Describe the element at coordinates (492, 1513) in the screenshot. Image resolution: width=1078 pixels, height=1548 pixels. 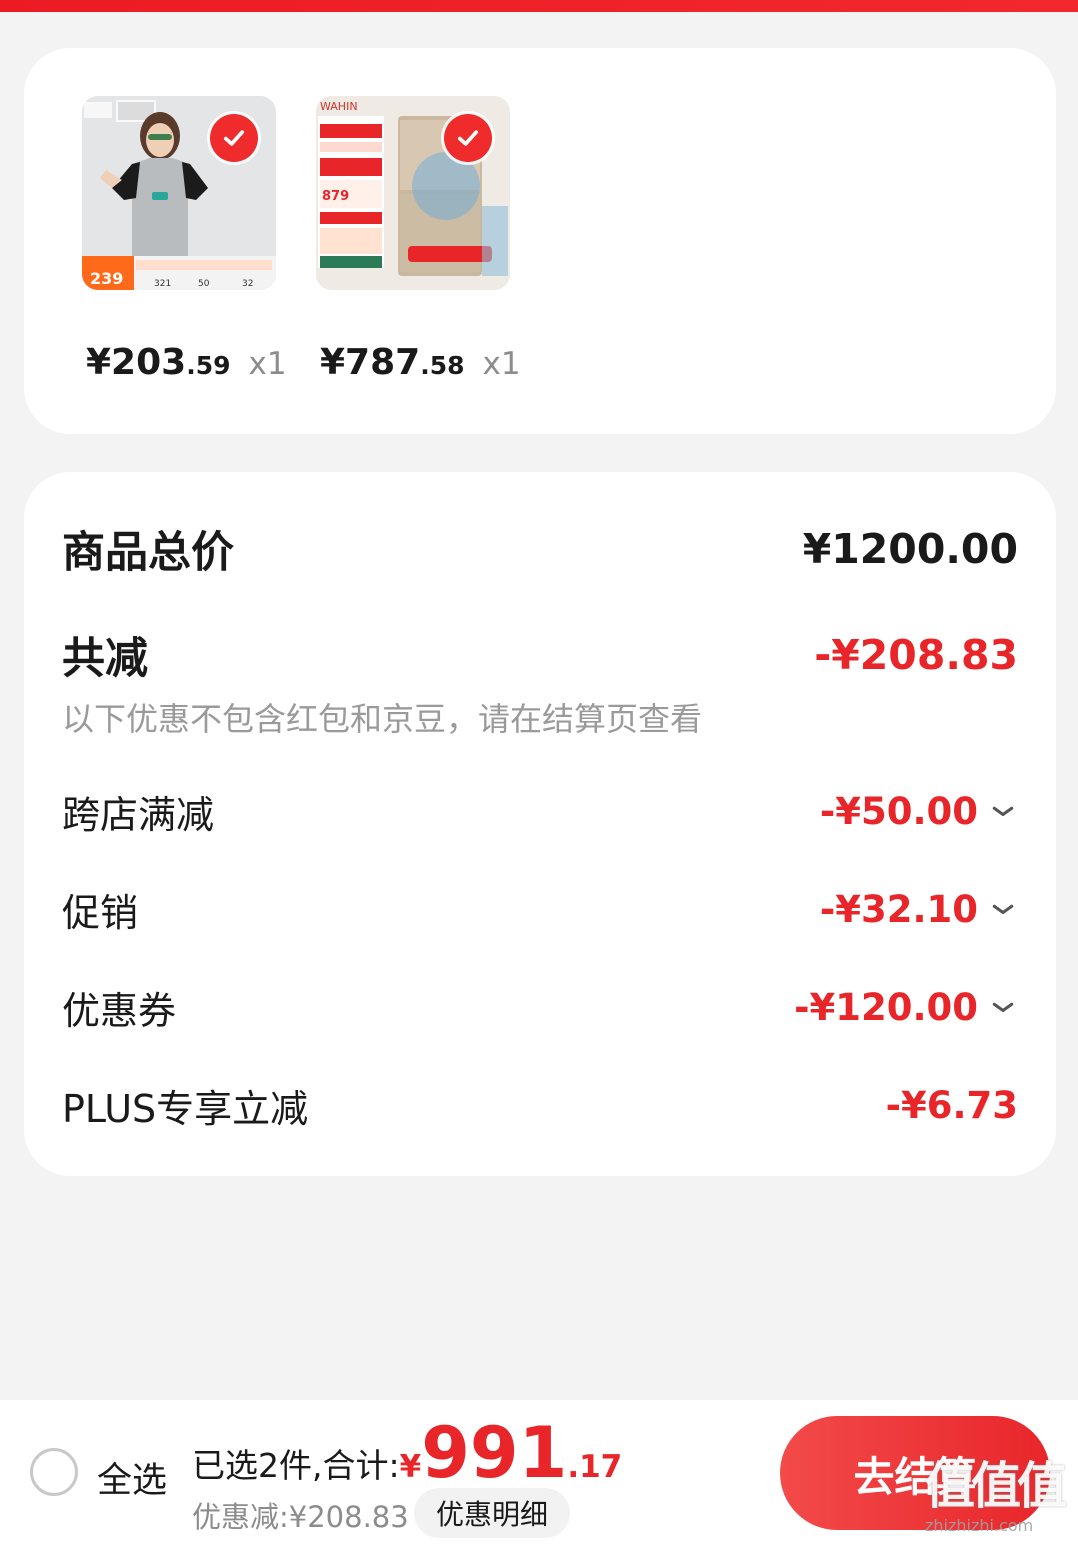
I see `discount-detail-button: 优惠明细` at that location.